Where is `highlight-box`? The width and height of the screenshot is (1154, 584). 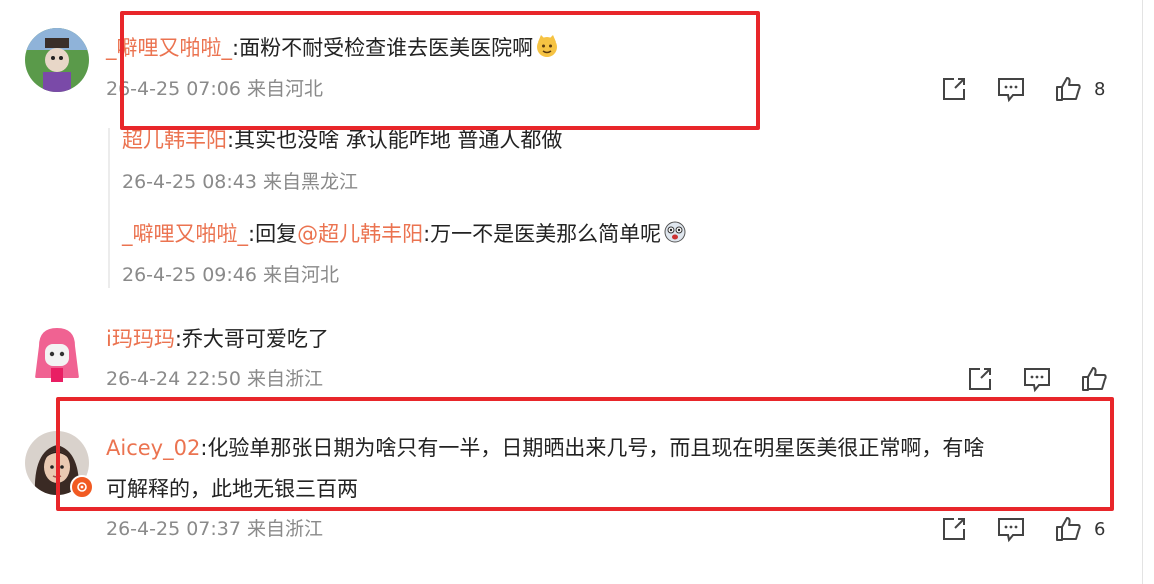
highlight-box is located at coordinates (440, 70).